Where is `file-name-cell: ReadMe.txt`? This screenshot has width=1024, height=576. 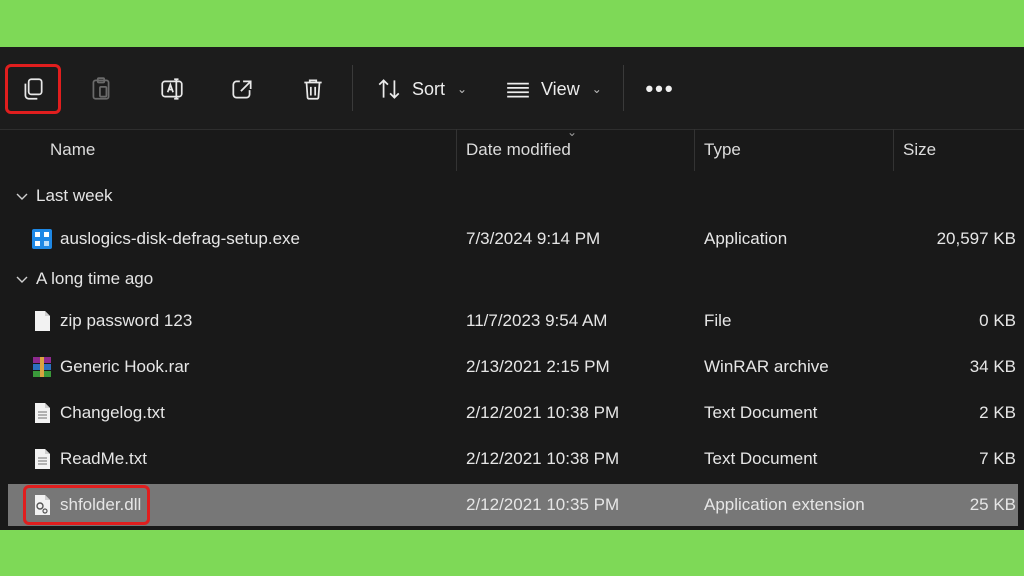
file-name-cell: ReadMe.txt is located at coordinates (89, 459).